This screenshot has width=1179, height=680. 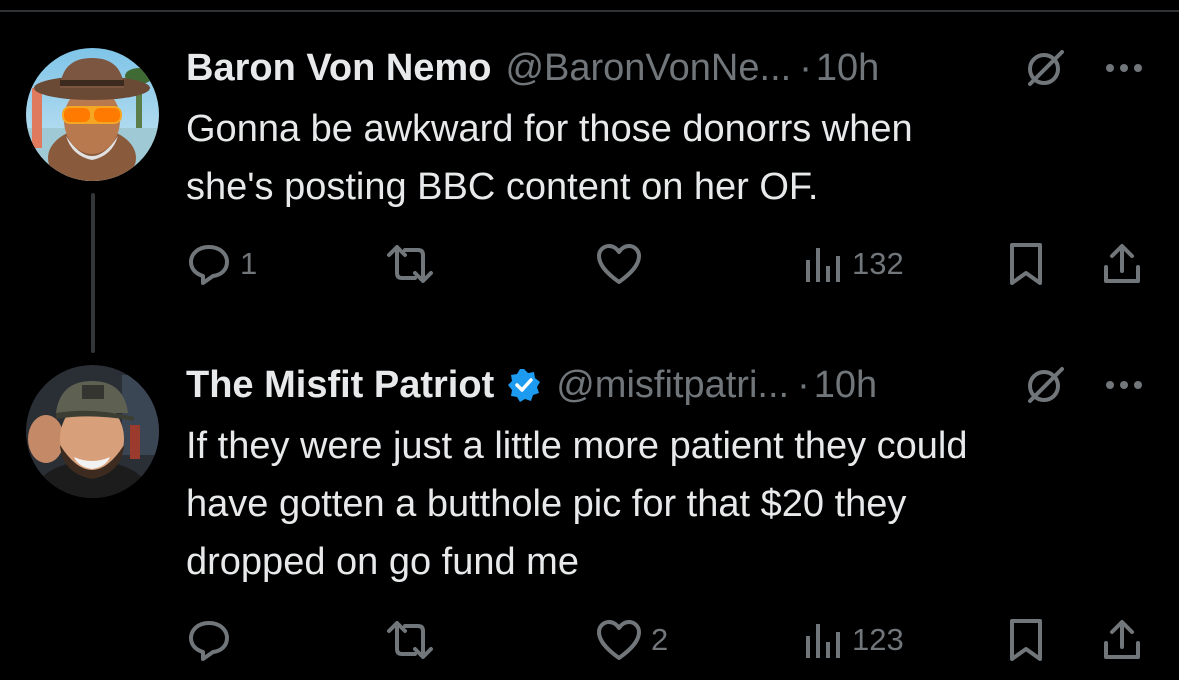 I want to click on avatar-bearded-man-cap, so click(x=92, y=431).